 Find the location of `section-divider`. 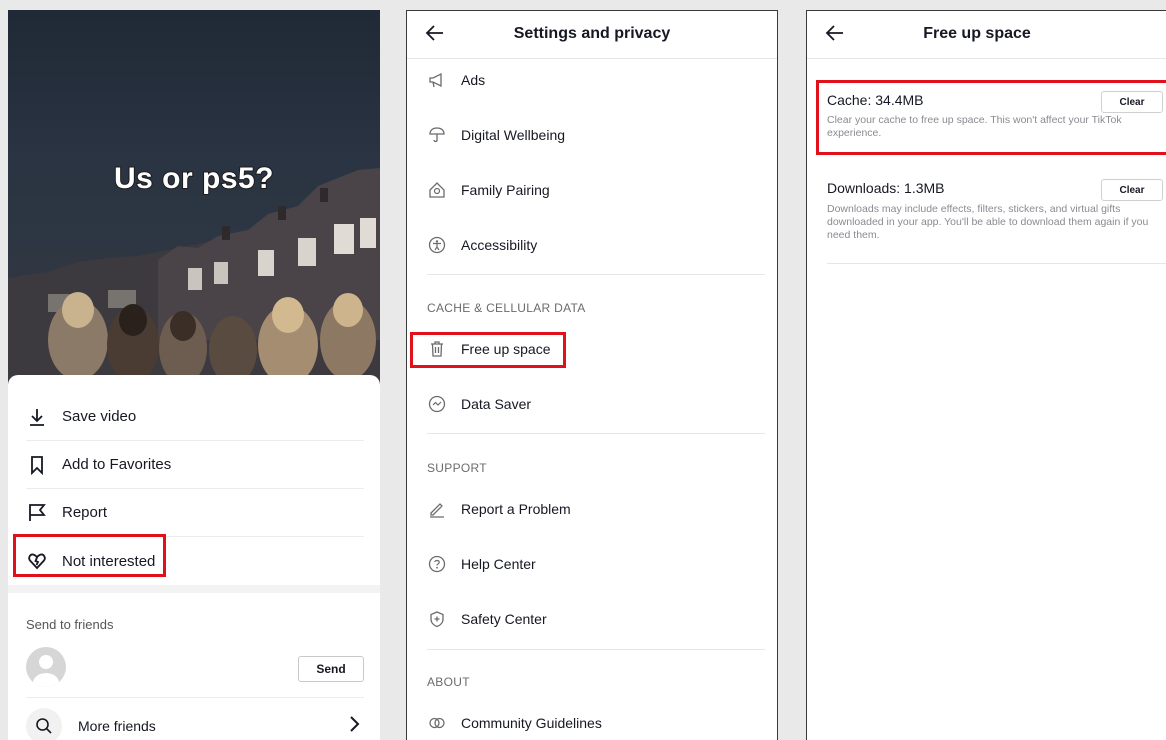

section-divider is located at coordinates (194, 589).